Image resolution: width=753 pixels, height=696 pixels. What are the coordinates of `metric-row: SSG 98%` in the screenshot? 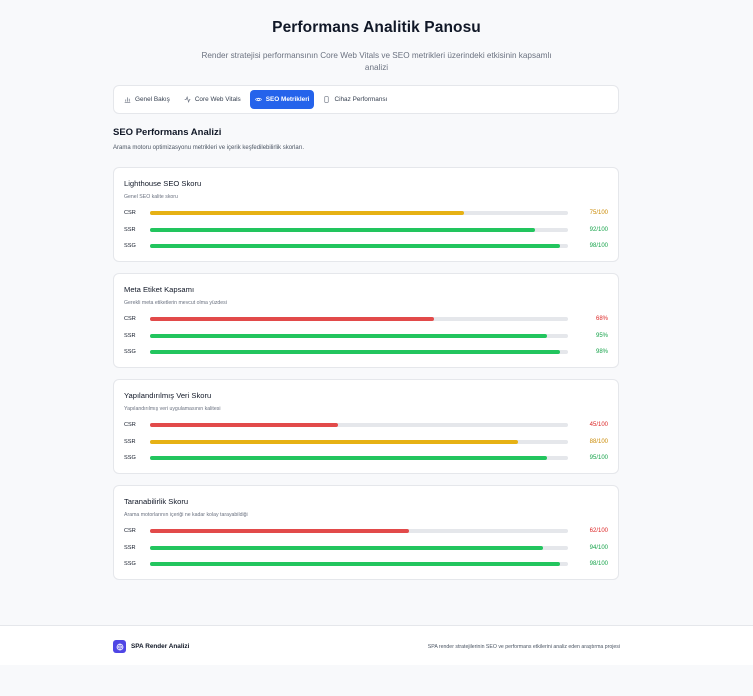 It's located at (366, 352).